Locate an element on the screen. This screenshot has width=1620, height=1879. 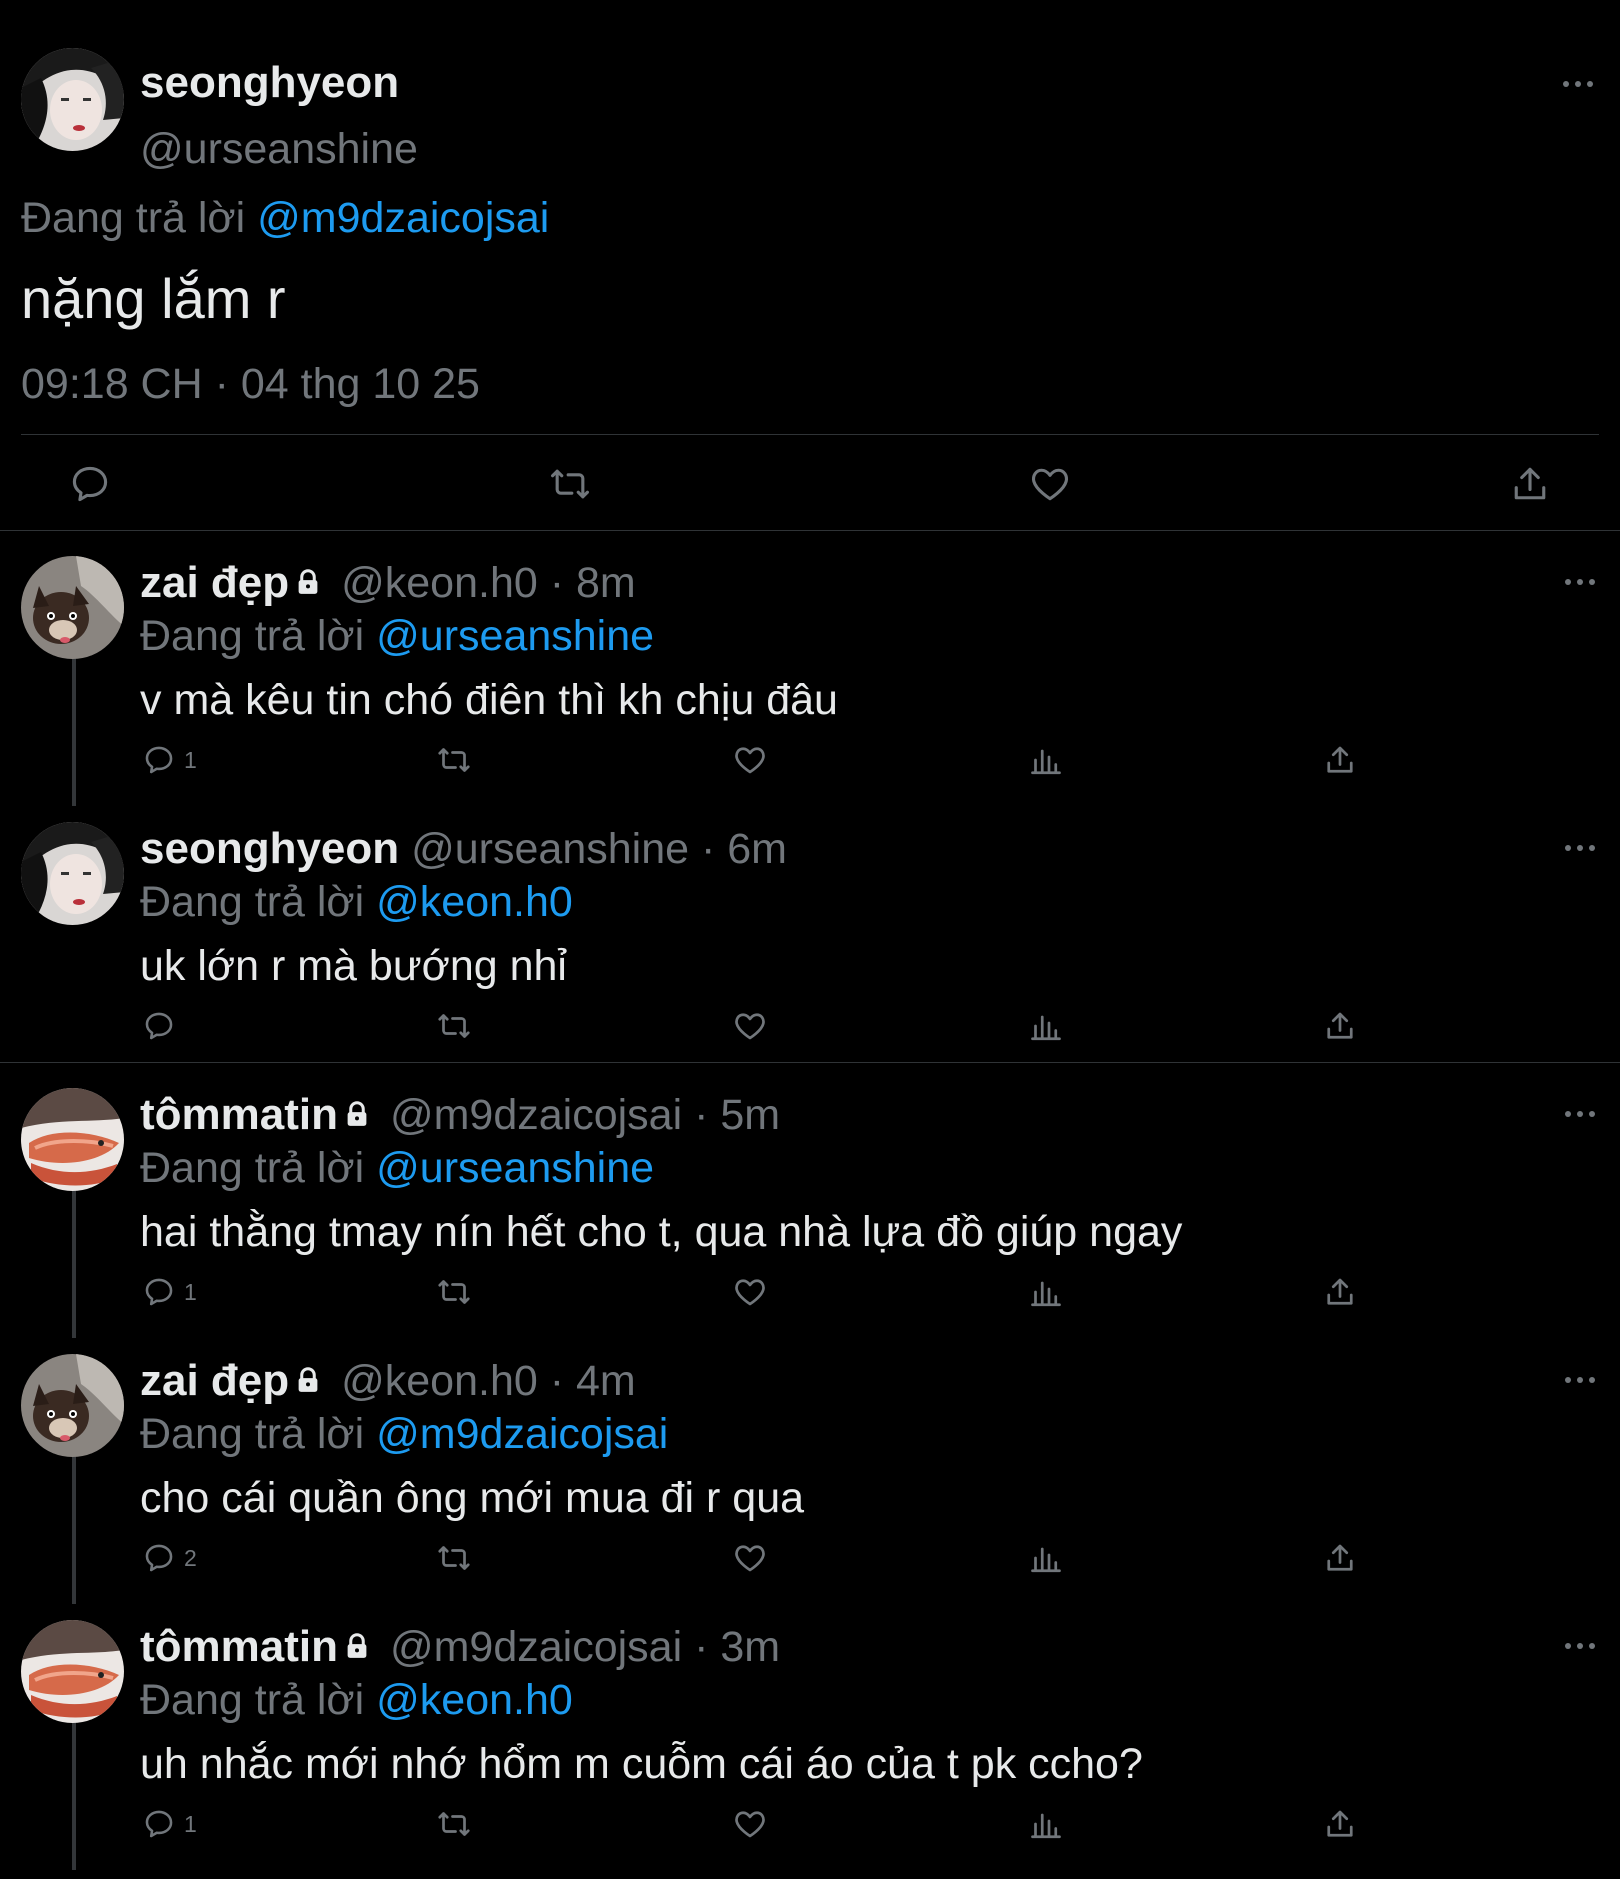
reply-button is located at coordinates (163, 1026).